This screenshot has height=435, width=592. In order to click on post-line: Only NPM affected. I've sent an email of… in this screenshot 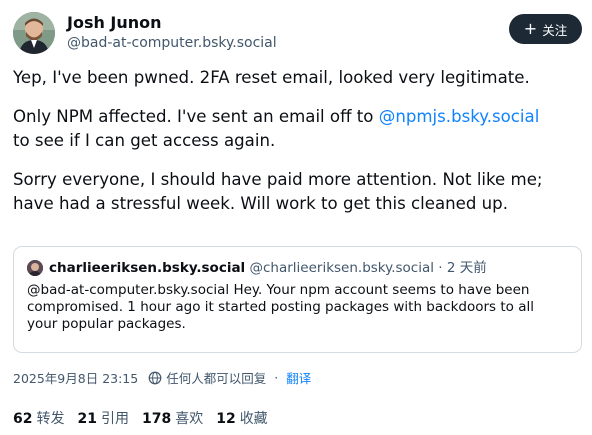, I will do `click(297, 117)`.